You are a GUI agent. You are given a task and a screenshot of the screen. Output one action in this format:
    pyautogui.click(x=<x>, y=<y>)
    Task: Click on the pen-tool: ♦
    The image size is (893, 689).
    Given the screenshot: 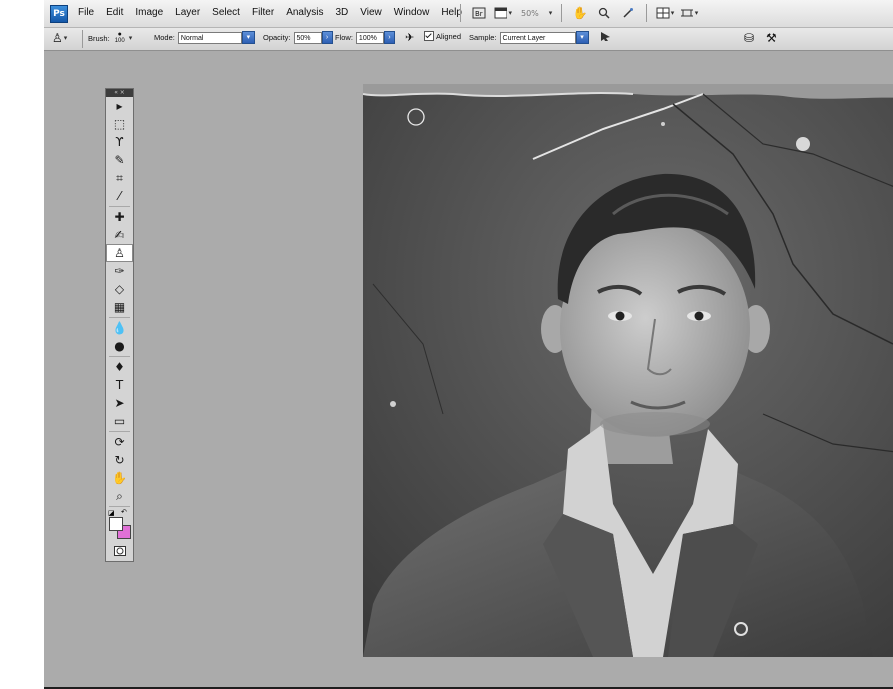 What is the action you would take?
    pyautogui.click(x=119, y=367)
    